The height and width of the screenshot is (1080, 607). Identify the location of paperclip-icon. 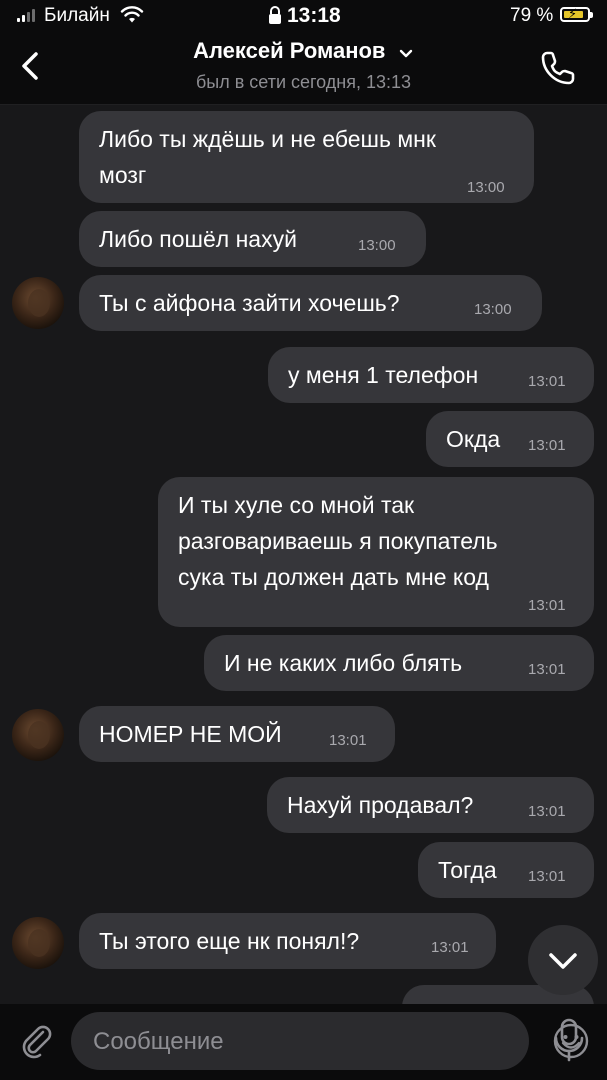
(36, 1040).